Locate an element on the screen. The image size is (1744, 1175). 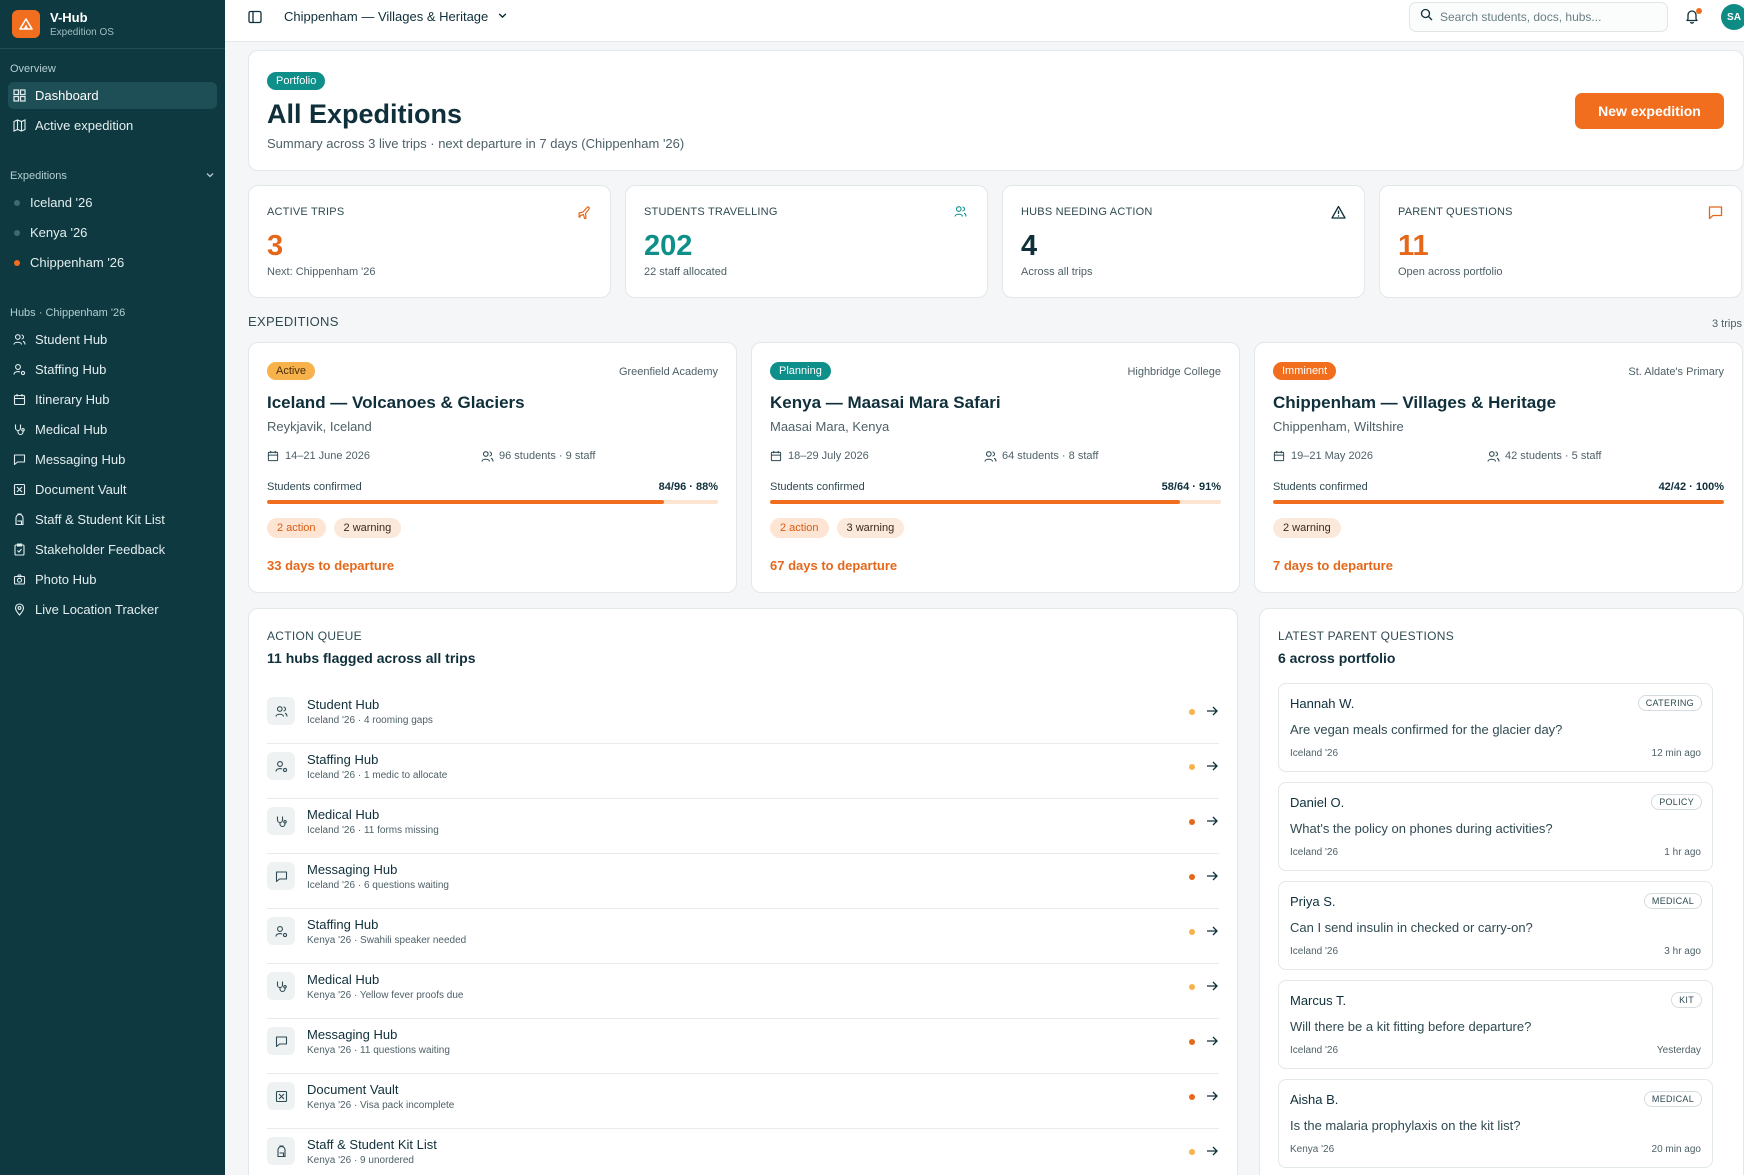
days-to-departure: 67 days to departure is located at coordinates (834, 565).